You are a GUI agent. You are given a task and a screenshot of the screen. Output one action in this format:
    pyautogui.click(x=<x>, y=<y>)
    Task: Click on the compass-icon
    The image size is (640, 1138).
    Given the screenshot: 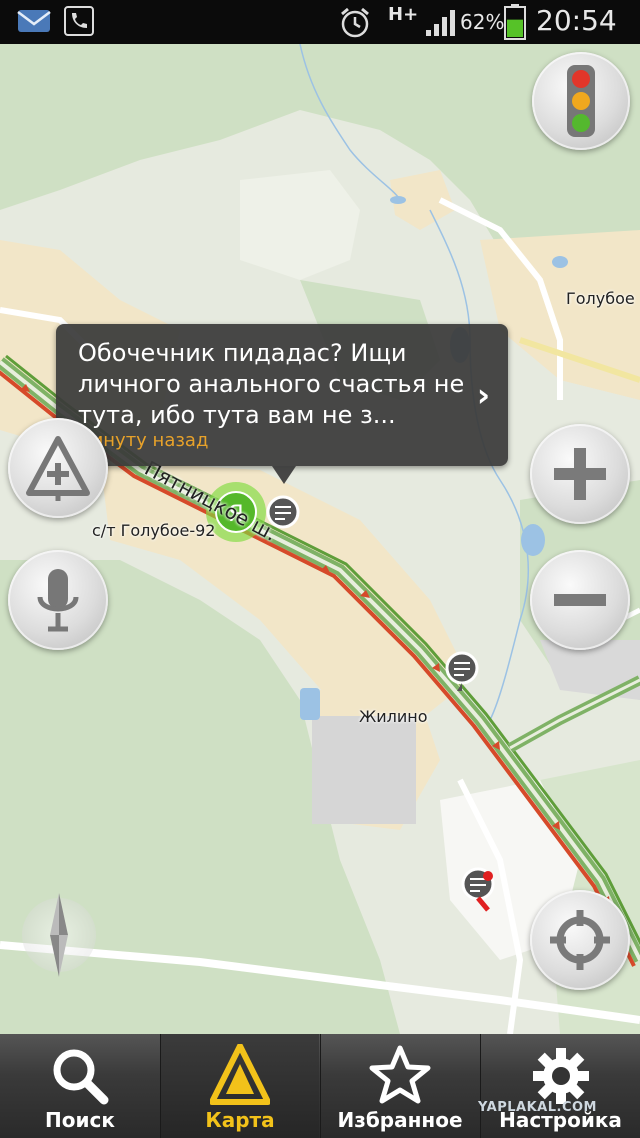 What is the action you would take?
    pyautogui.click(x=59, y=935)
    